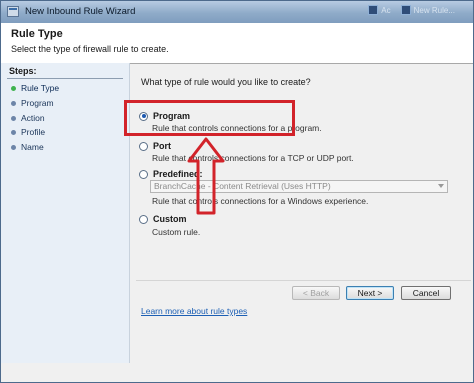 This screenshot has width=474, height=383. I want to click on steps-heading: Steps:, so click(23, 71).